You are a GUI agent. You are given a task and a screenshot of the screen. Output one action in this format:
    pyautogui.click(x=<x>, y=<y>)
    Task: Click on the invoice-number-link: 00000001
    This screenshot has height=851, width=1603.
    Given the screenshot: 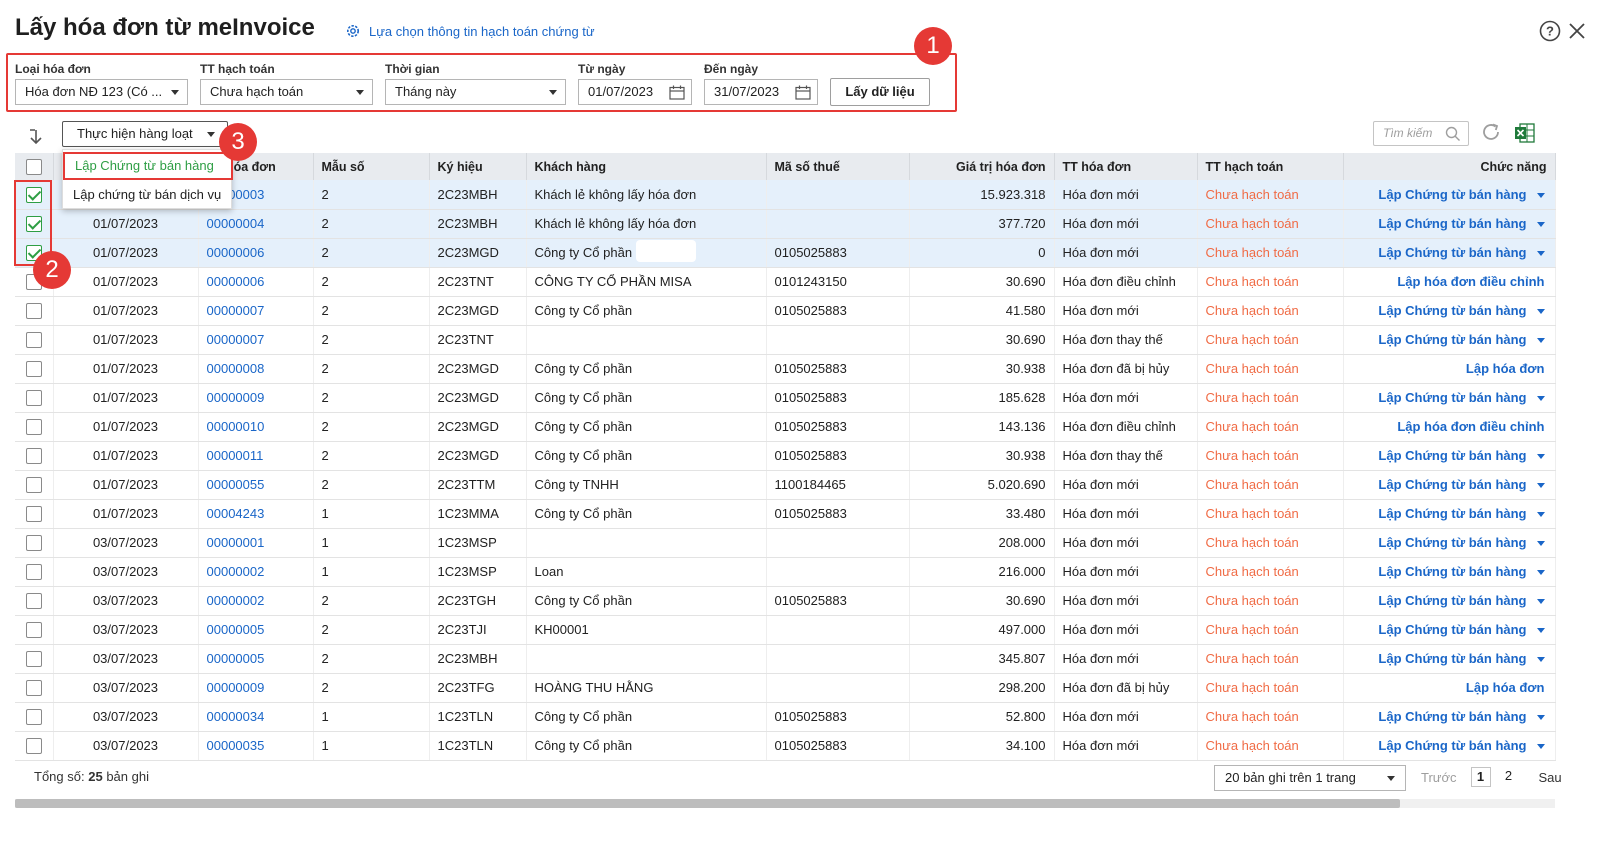 What is the action you would take?
    pyautogui.click(x=256, y=543)
    